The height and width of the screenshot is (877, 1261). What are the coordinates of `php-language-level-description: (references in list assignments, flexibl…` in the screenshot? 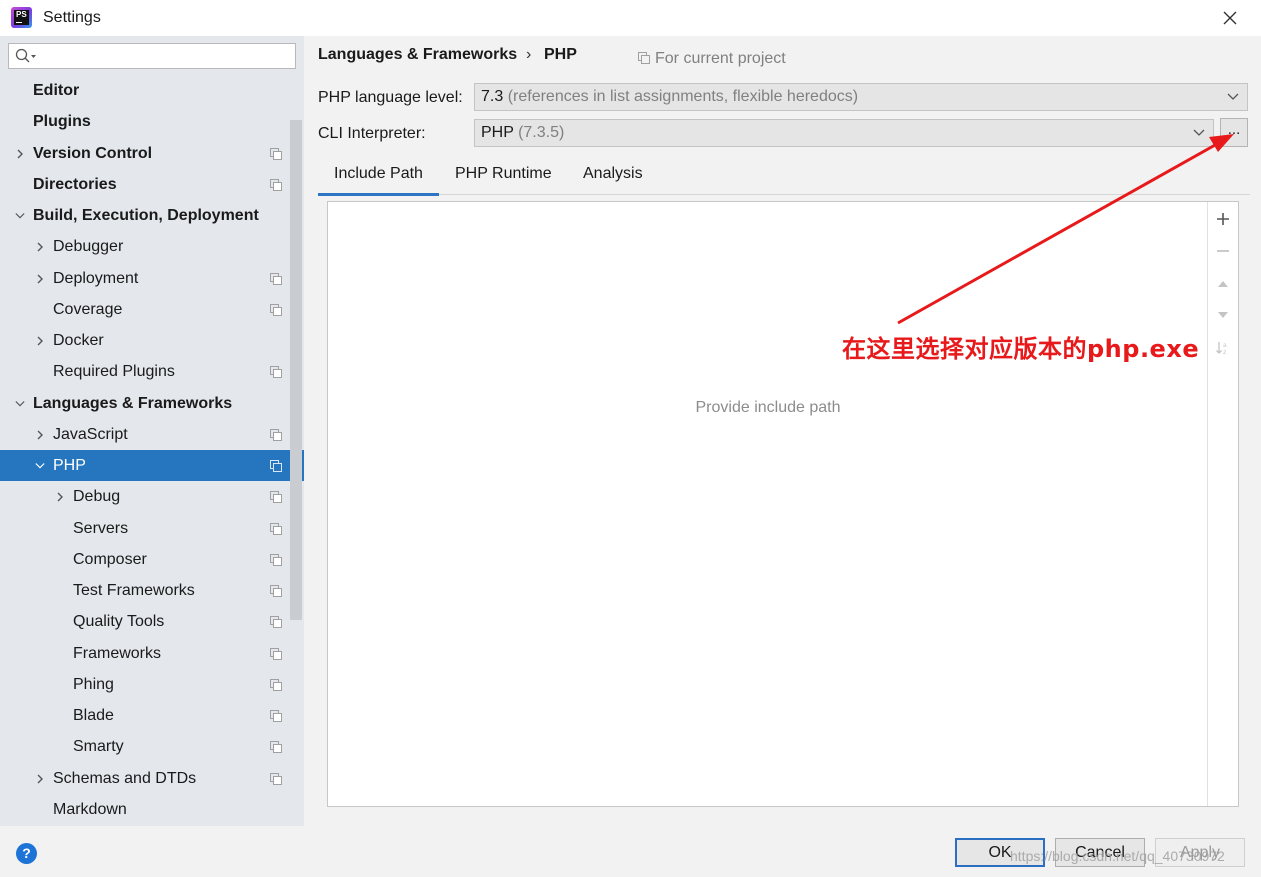 It's located at (683, 96).